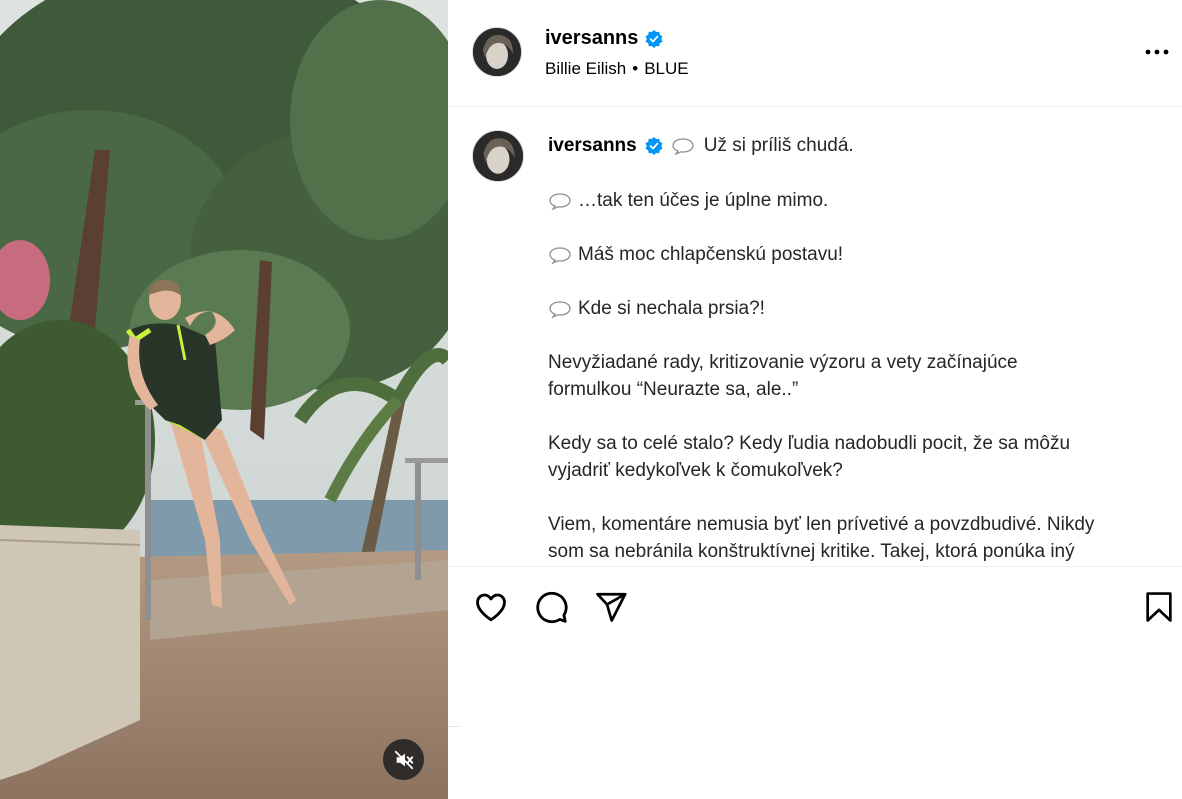  Describe the element at coordinates (454, 726) in the screenshot. I see `divider` at that location.